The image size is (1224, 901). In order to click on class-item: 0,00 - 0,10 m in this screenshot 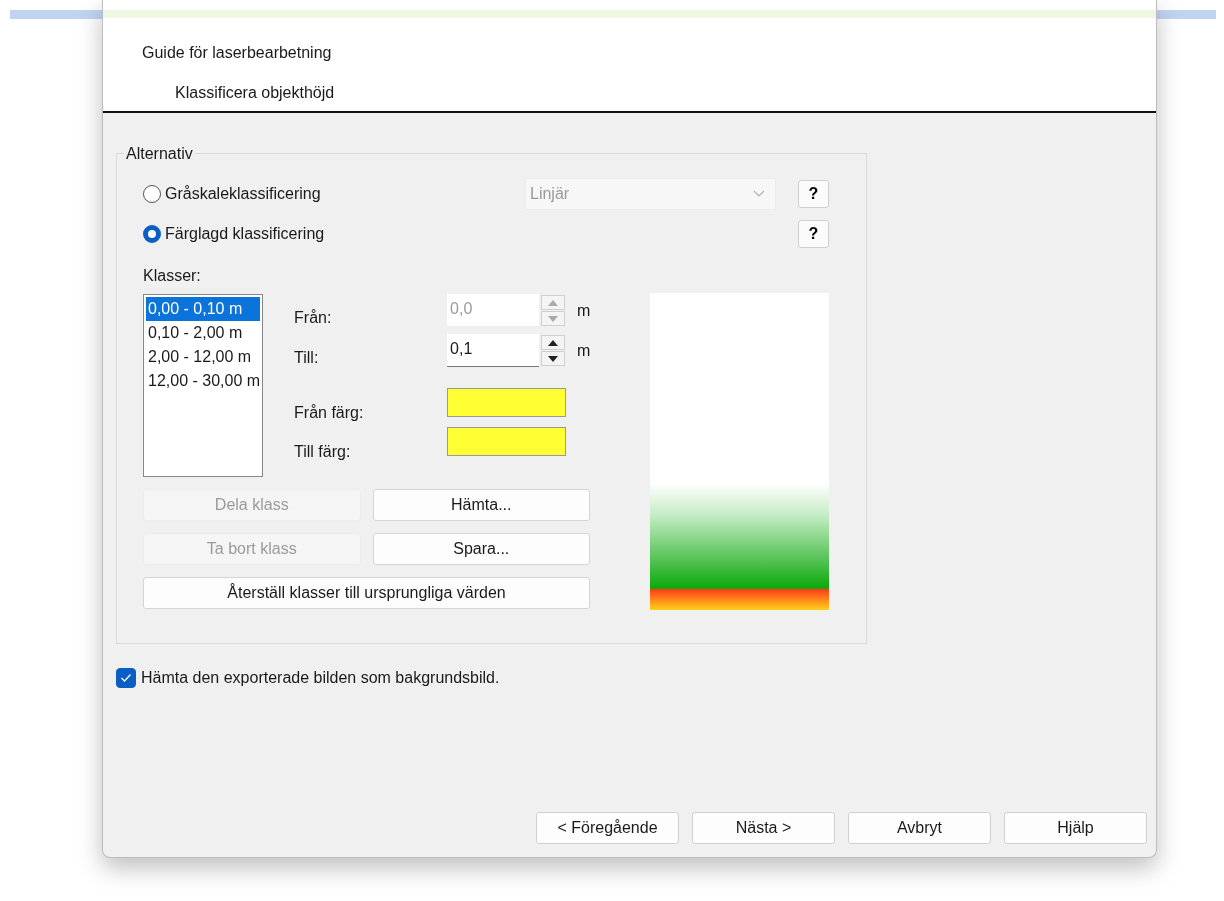, I will do `click(203, 309)`.